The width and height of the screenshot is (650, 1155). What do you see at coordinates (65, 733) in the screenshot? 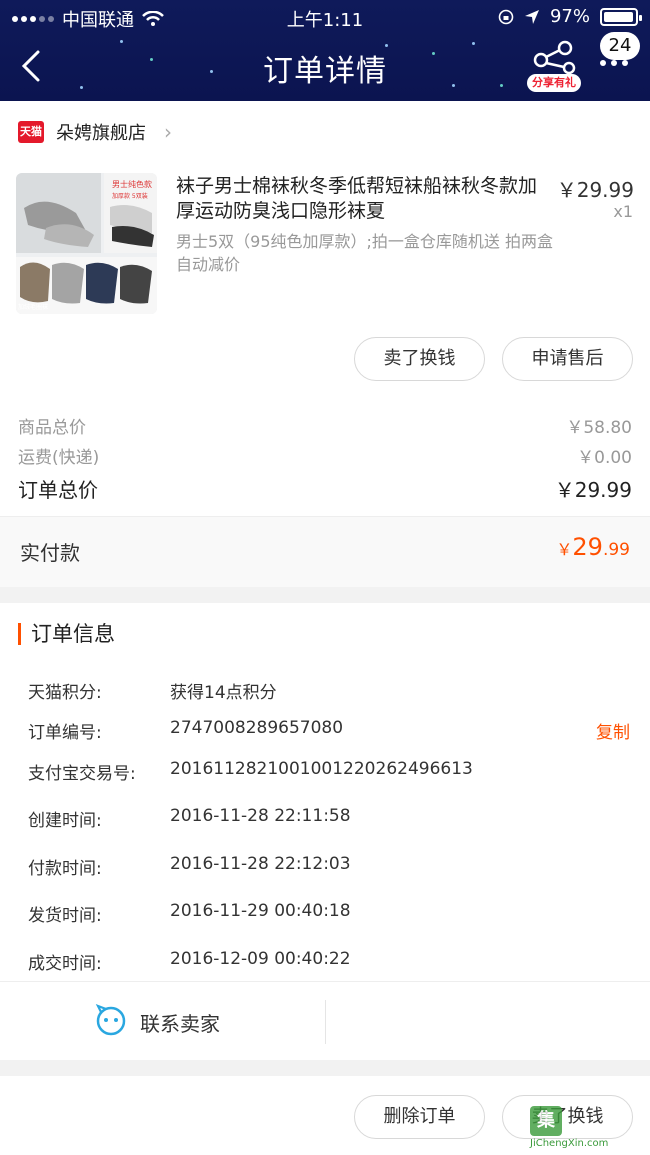
I see `info-key: 订单编号:` at bounding box center [65, 733].